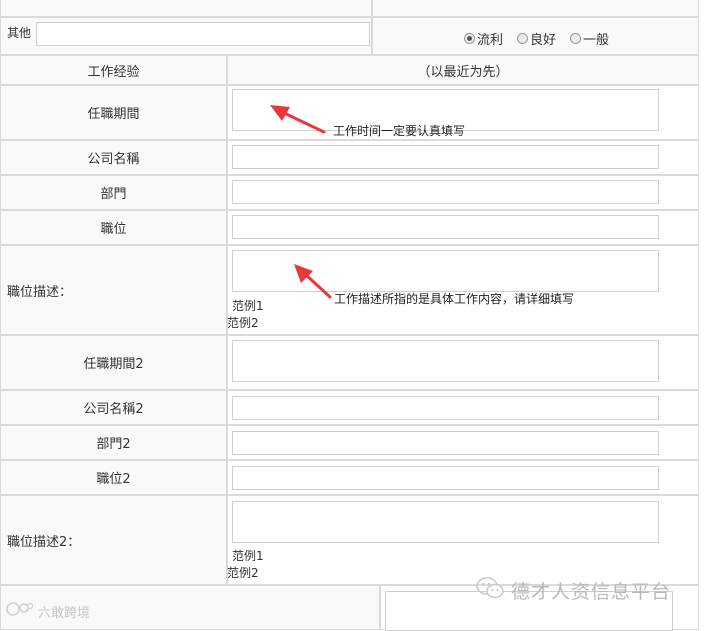 The width and height of the screenshot is (717, 631). What do you see at coordinates (490, 590) in the screenshot?
I see `wechat-icon` at bounding box center [490, 590].